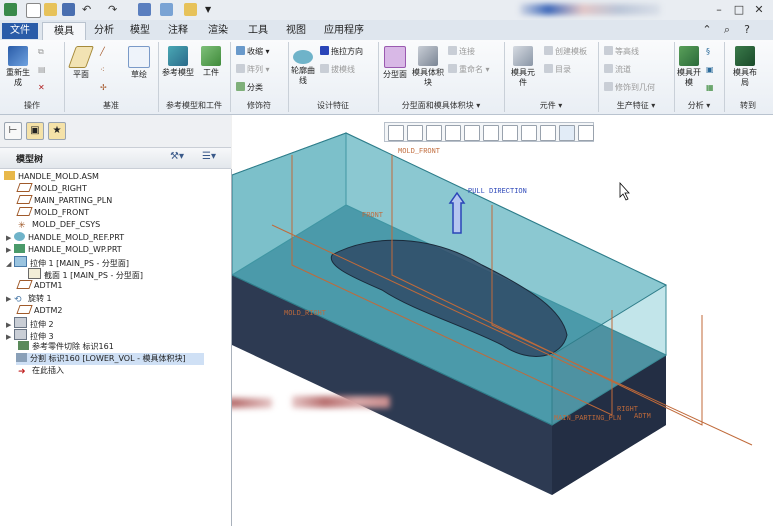  Describe the element at coordinates (209, 156) in the screenshot. I see `tree-settings-icon: ☰▾` at that location.